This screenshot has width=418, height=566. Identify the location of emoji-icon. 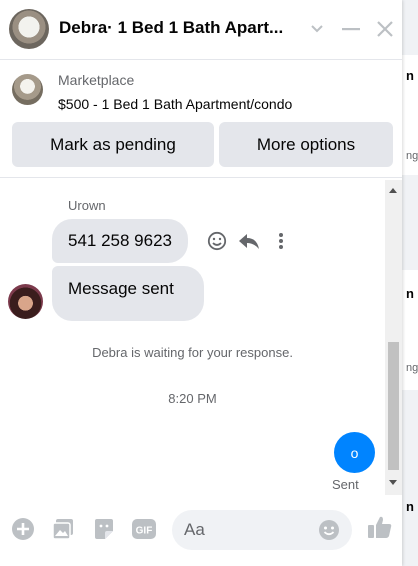
(329, 530).